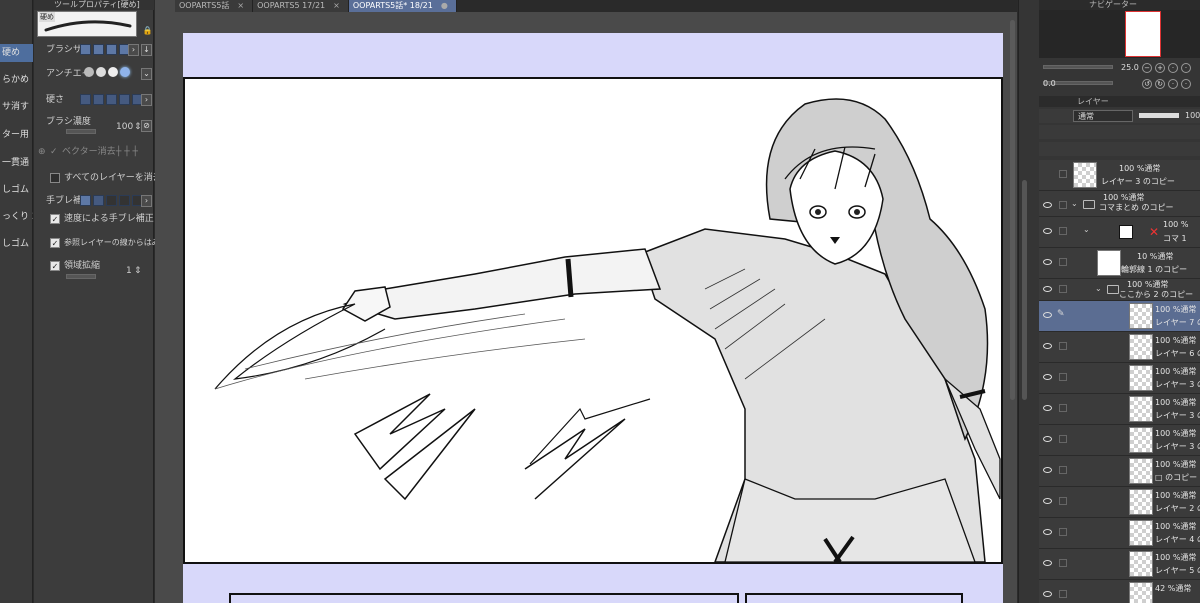  What do you see at coordinates (1012, 210) in the screenshot?
I see `canvas-vertical-scrollbar` at bounding box center [1012, 210].